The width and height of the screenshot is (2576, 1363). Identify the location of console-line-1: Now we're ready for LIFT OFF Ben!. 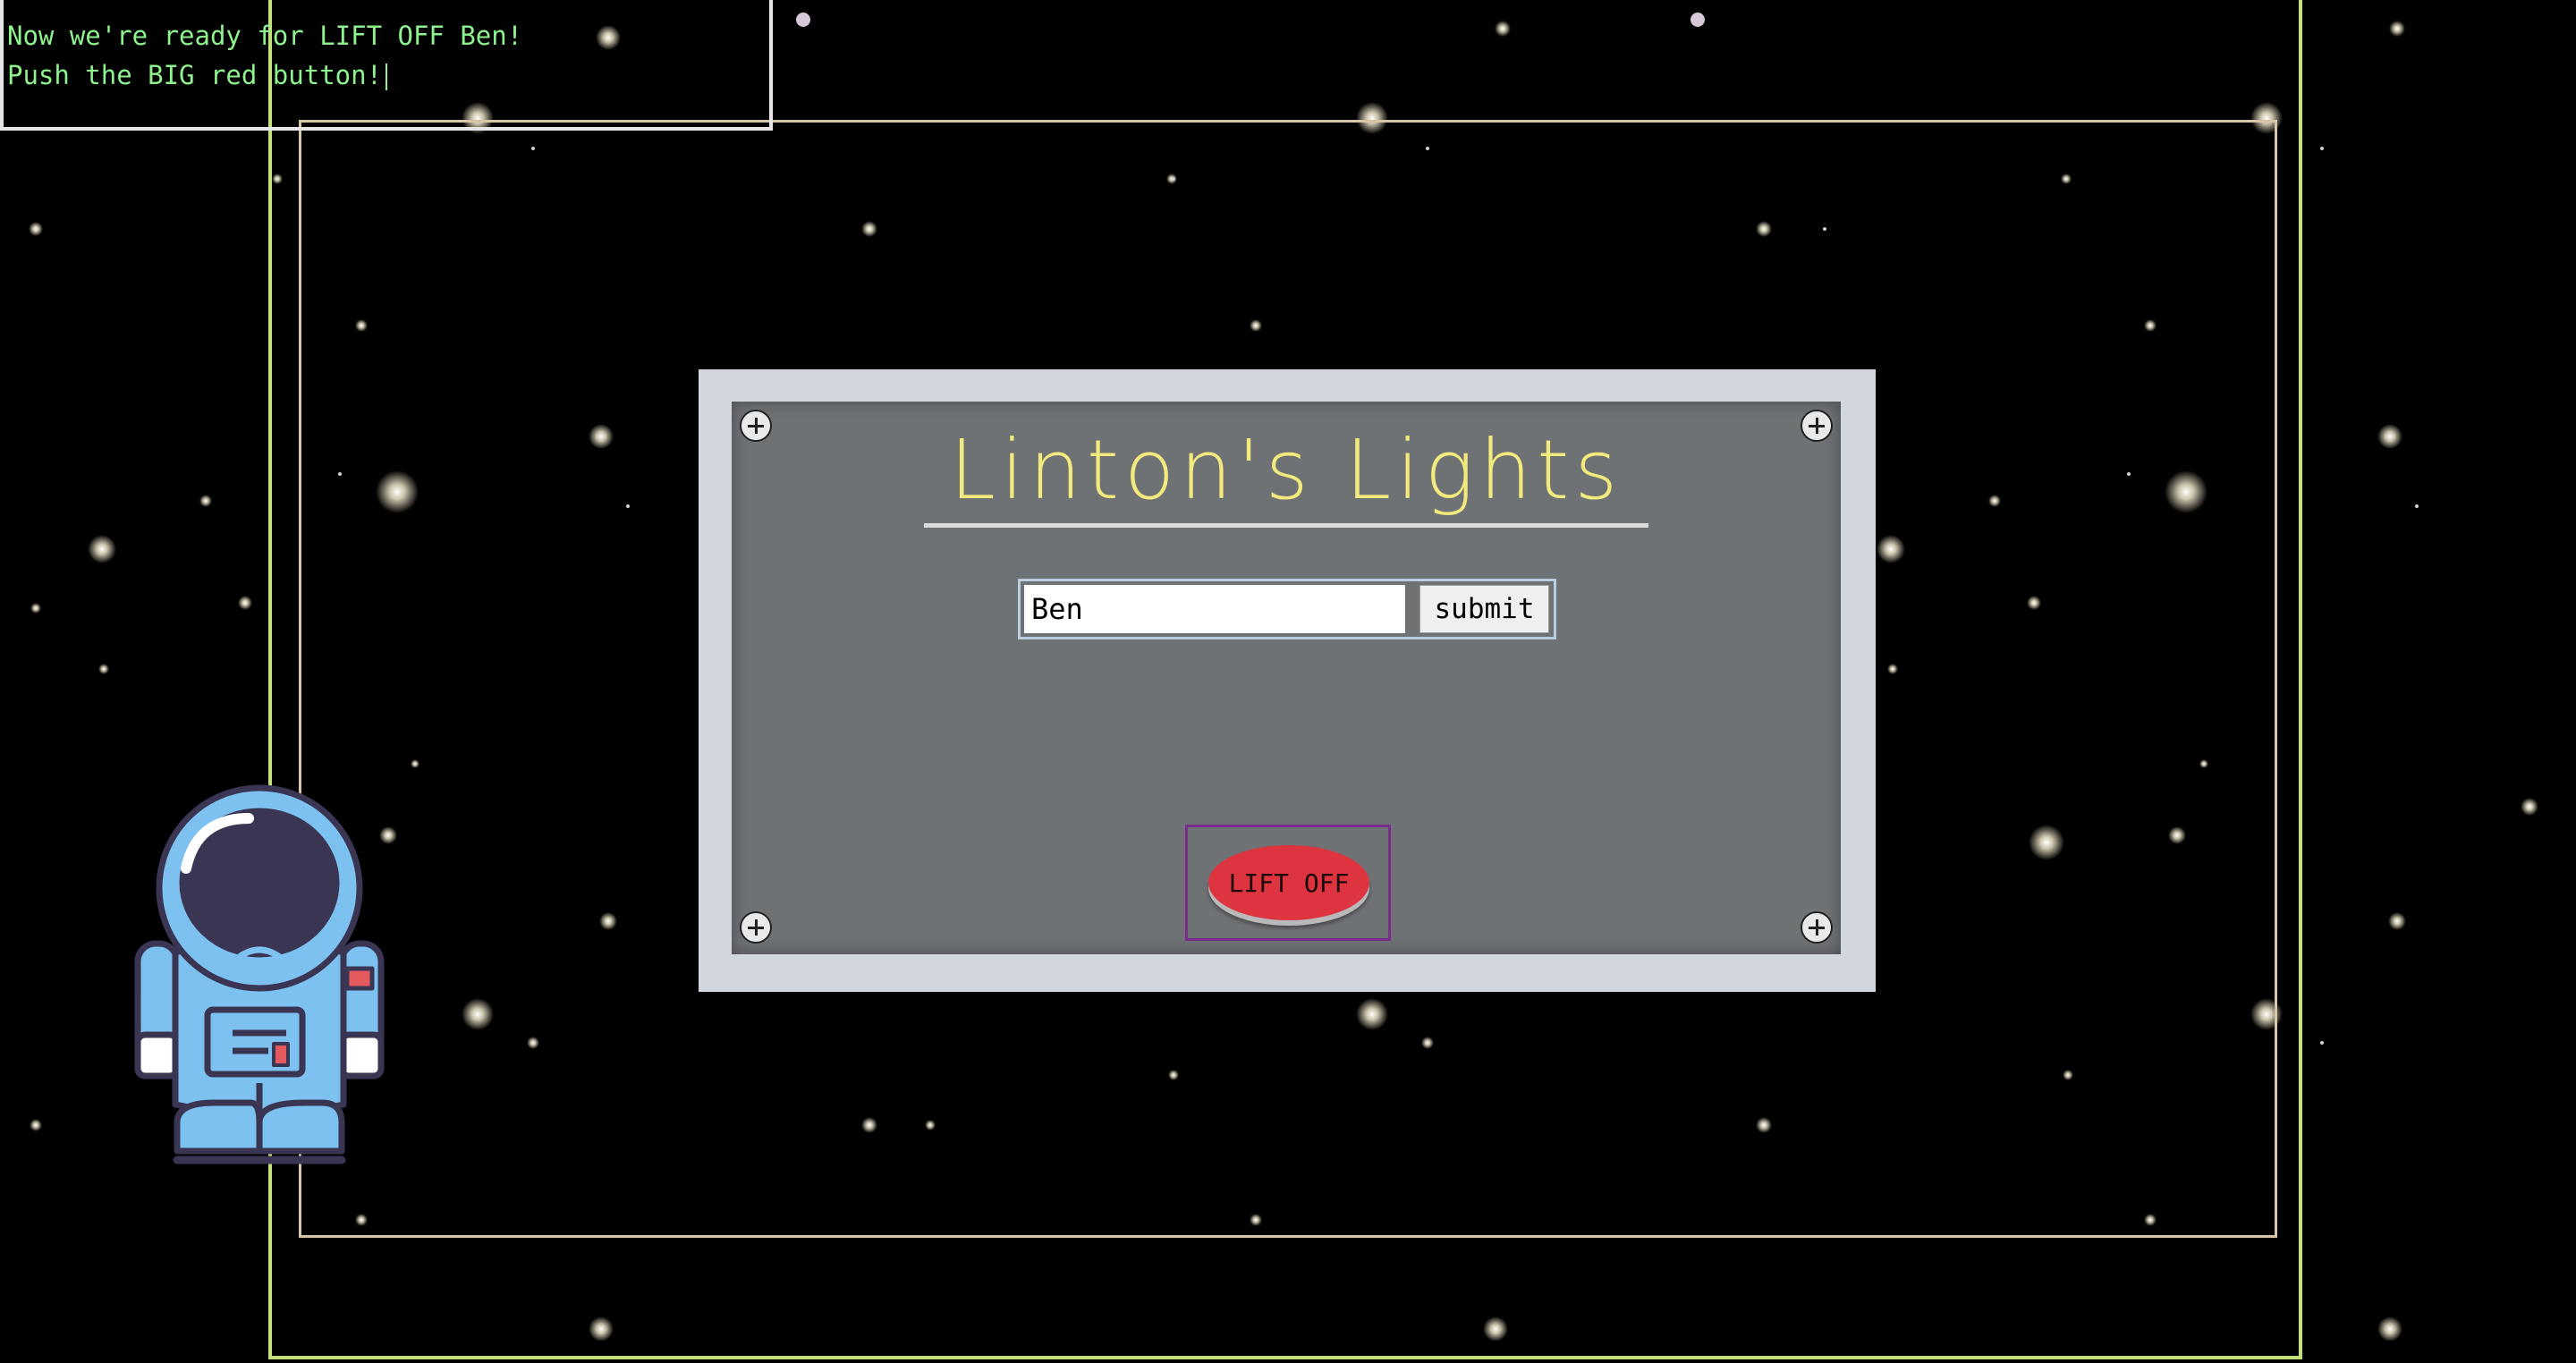
(265, 36).